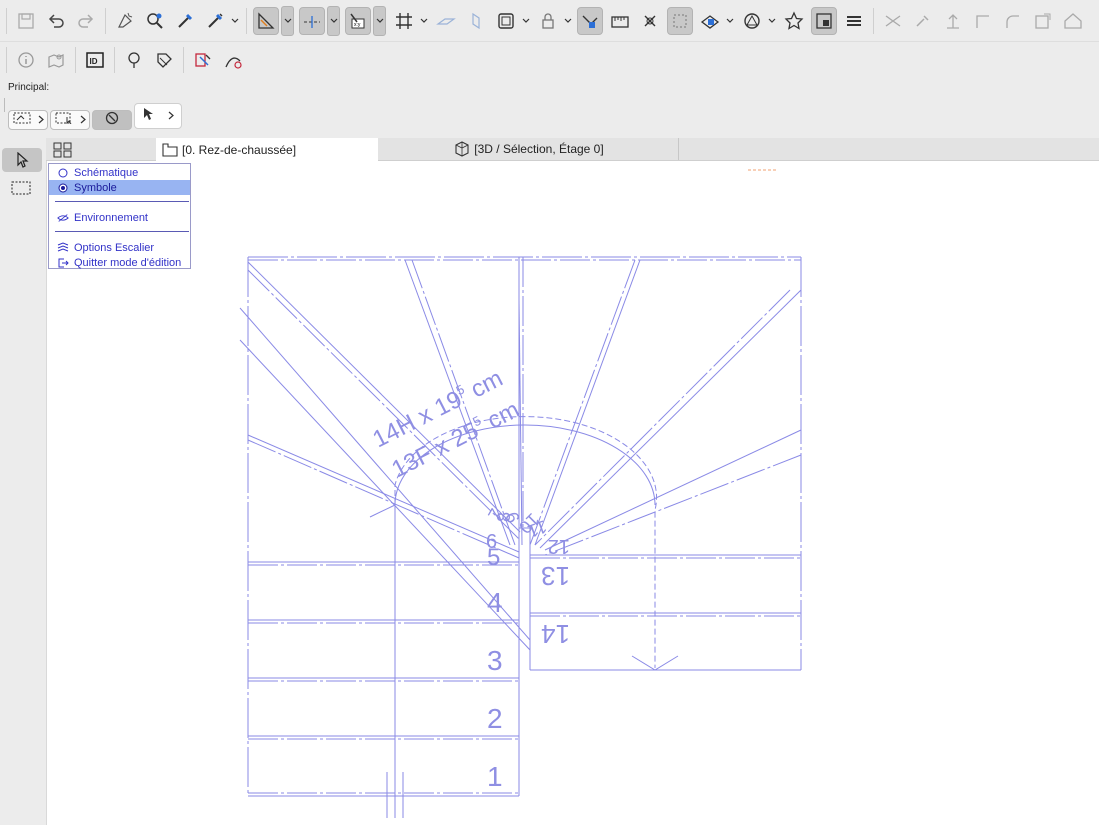 Image resolution: width=1099 pixels, height=825 pixels. Describe the element at coordinates (495, 718) in the screenshot. I see `step-number-2: 2` at that location.